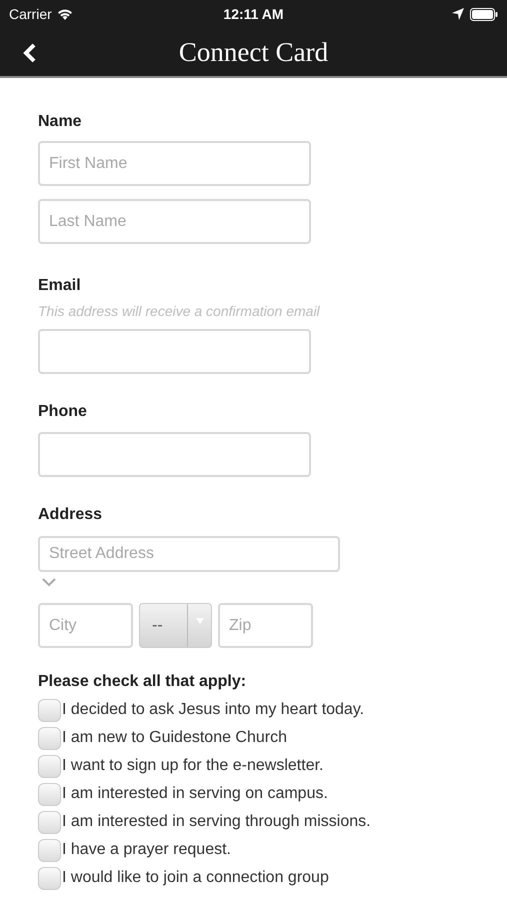 The width and height of the screenshot is (507, 900). Describe the element at coordinates (143, 682) in the screenshot. I see `field-label: Please check all that apply:` at that location.